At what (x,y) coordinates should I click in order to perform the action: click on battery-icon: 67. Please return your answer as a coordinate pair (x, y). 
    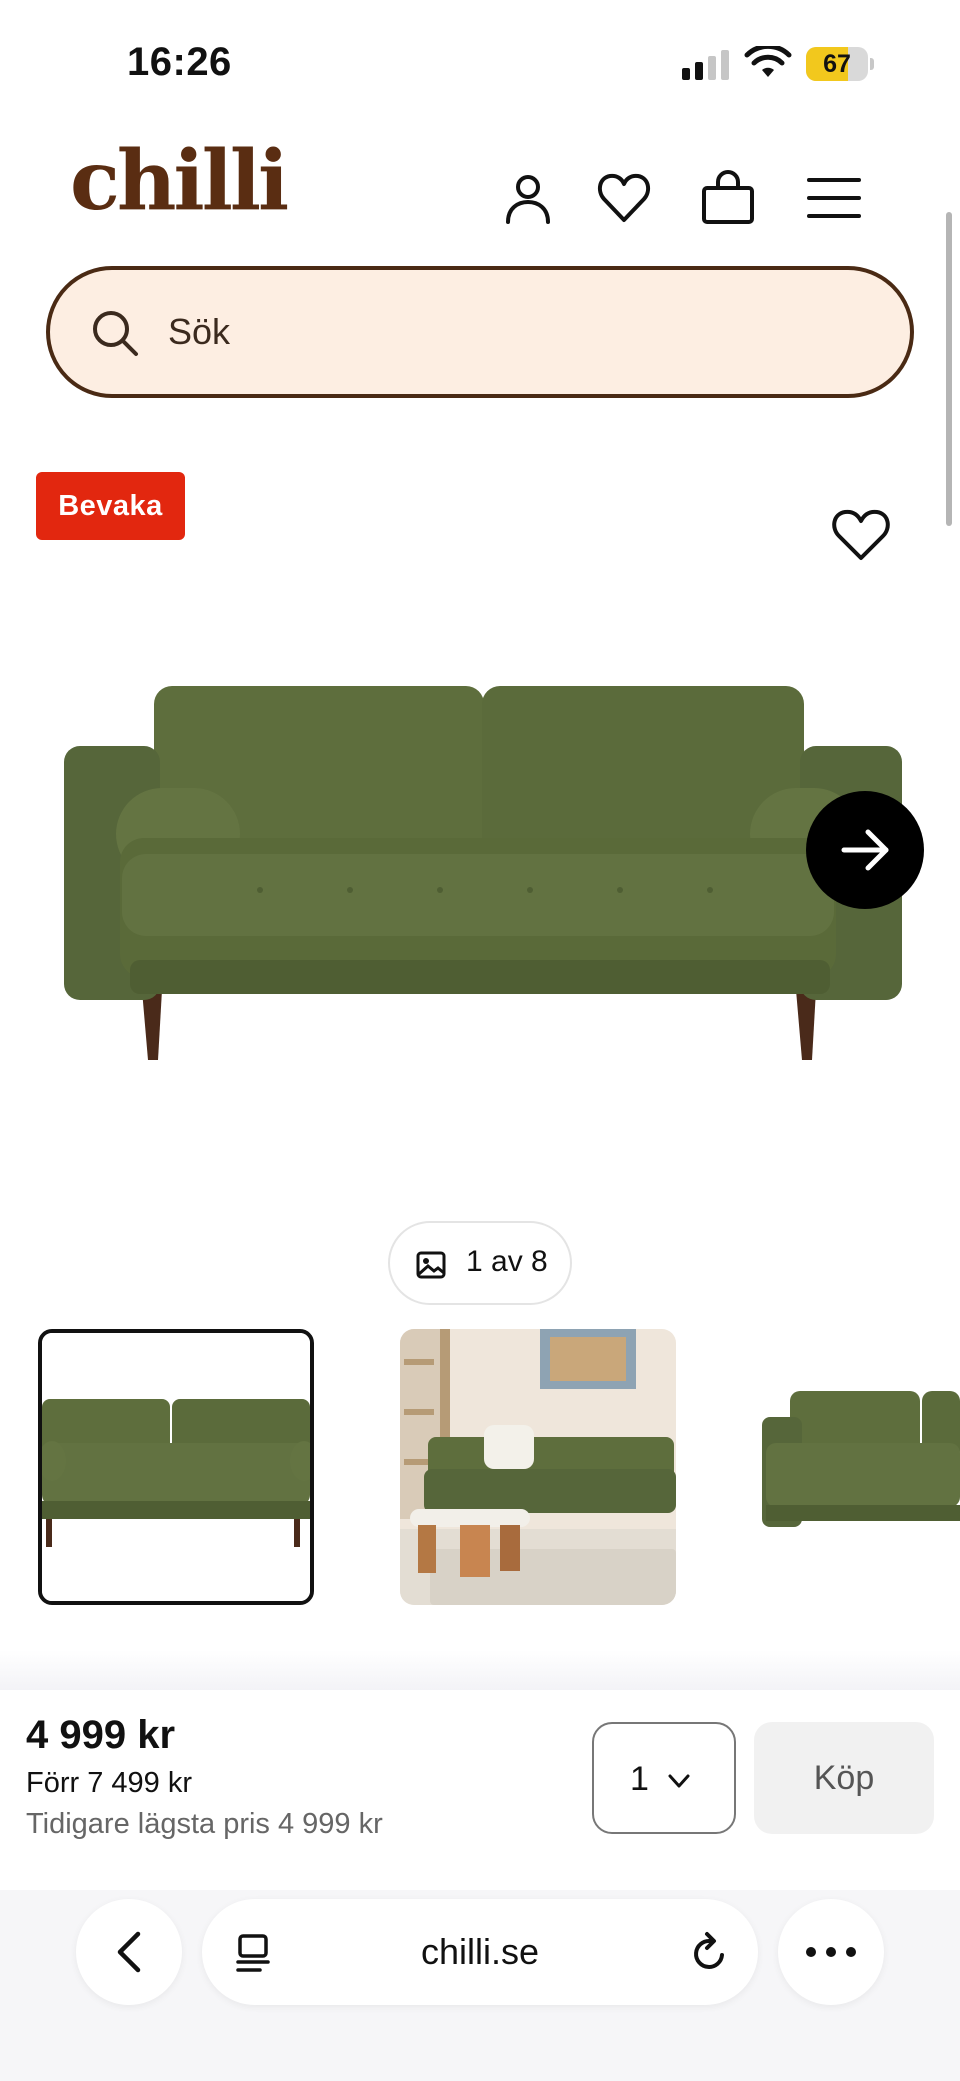
    Looking at the image, I should click on (840, 64).